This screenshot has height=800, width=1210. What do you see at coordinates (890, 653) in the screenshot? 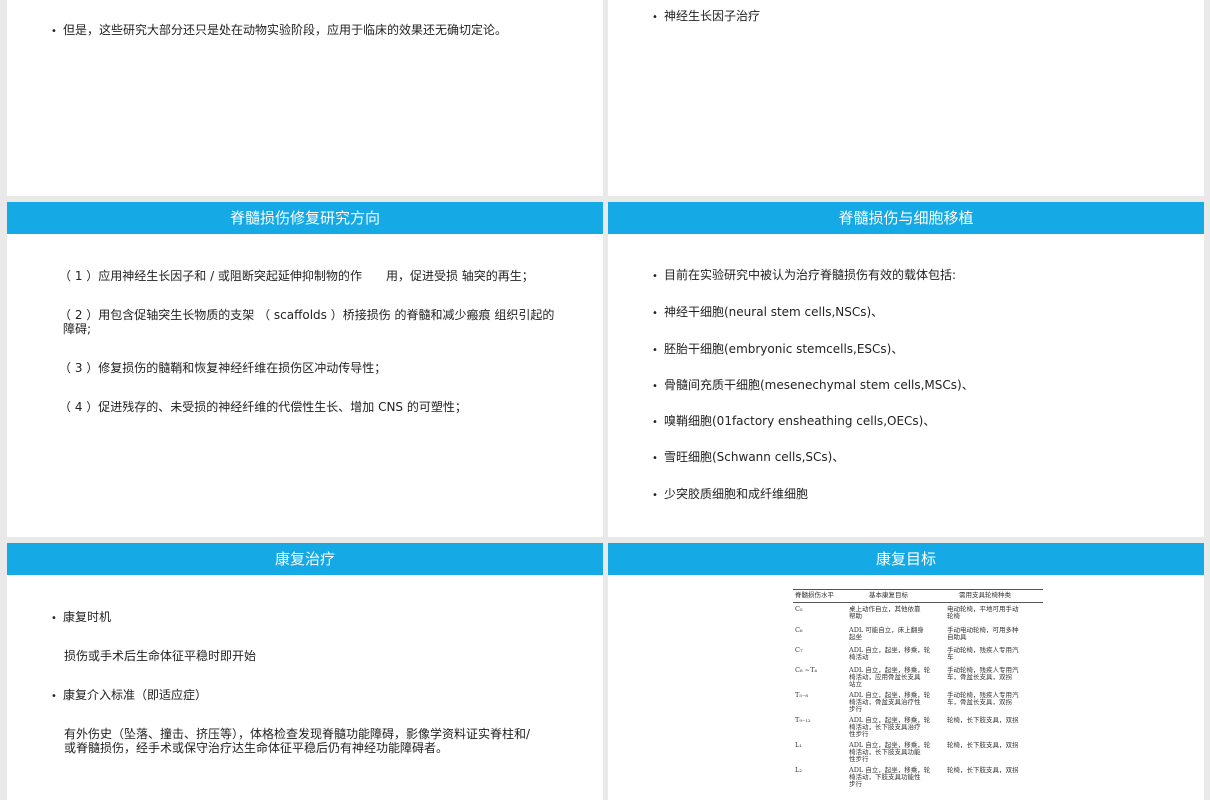
I see `table-cell-goal: ADL 自立，起坐，移乘，轮 椅活动` at bounding box center [890, 653].